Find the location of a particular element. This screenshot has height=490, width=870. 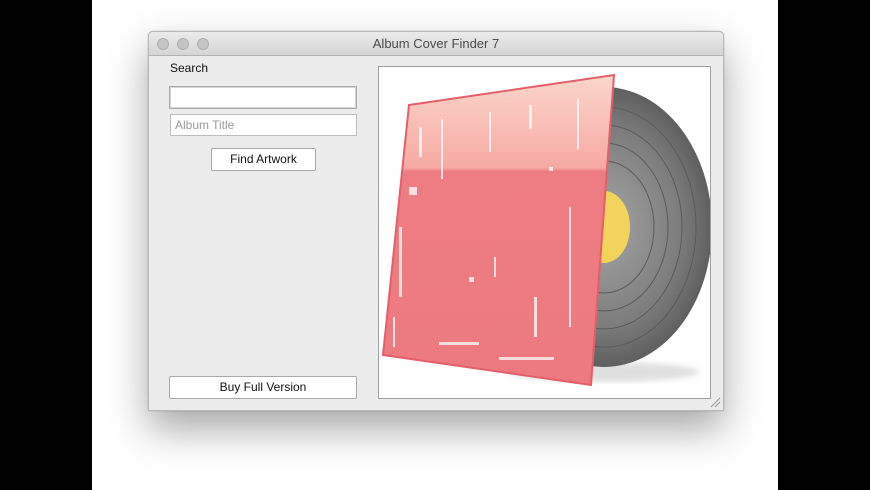

search-label: Search is located at coordinates (189, 68).